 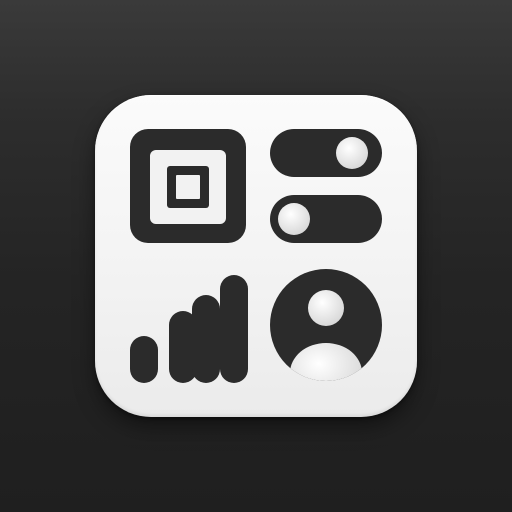 I want to click on signal-bars-icon, so click(x=189, y=329).